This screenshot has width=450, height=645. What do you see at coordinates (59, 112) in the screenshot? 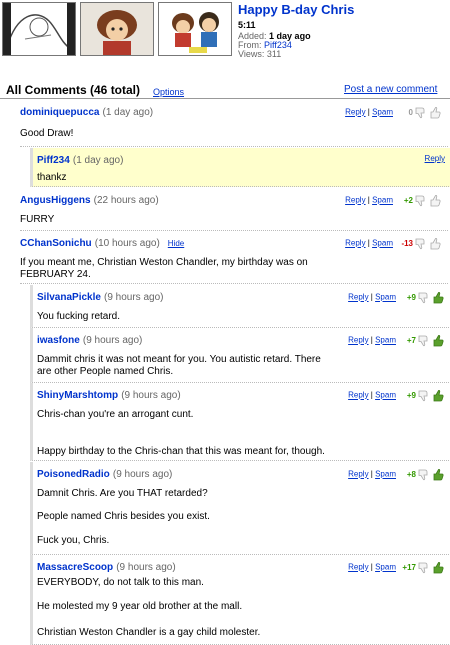
I see `comment-author-link: dominiquepucca` at bounding box center [59, 112].